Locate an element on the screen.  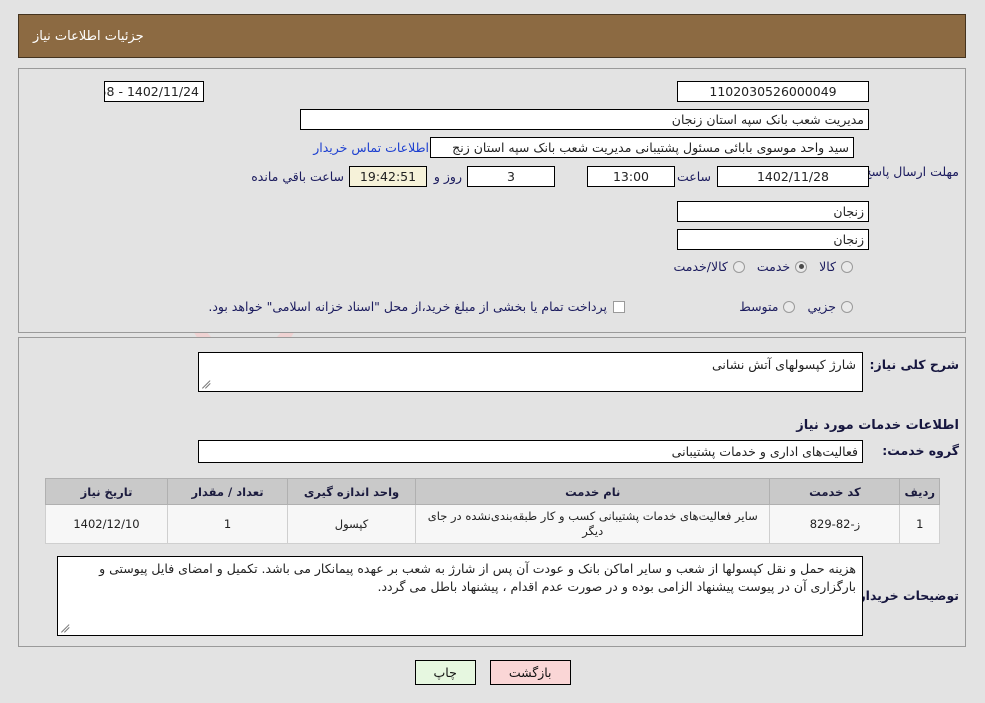
service-group-input: فعالیت‌های اداری و خدمات پشتیبانی is located at coordinates (530, 451).